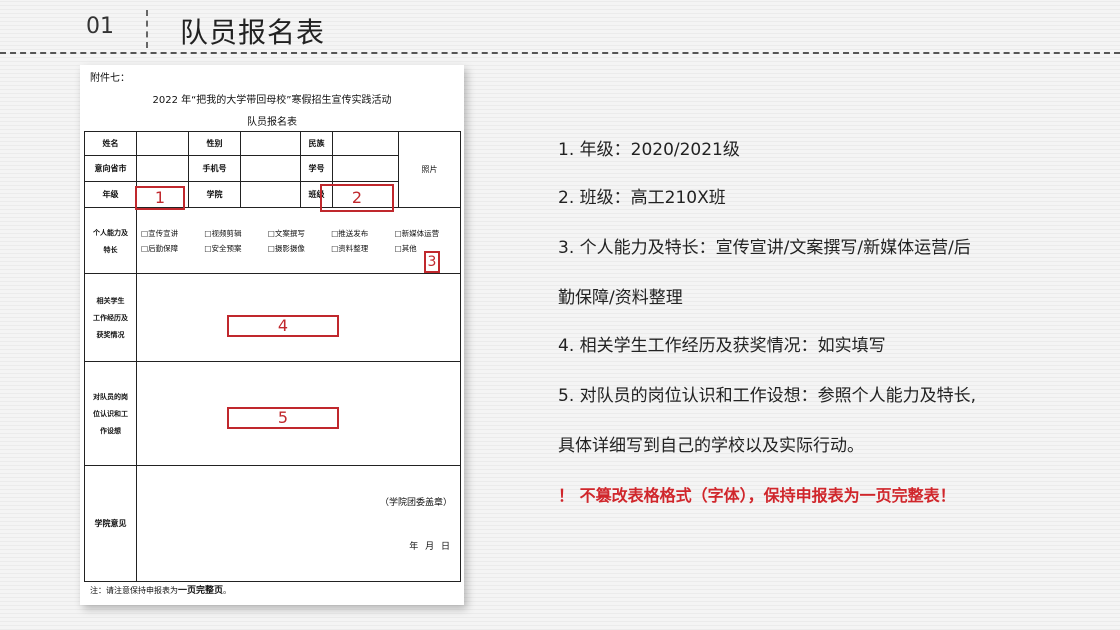  Describe the element at coordinates (110, 413) in the screenshot. I see `position-label: 对队员的岗 位认识和工 作设想` at that location.